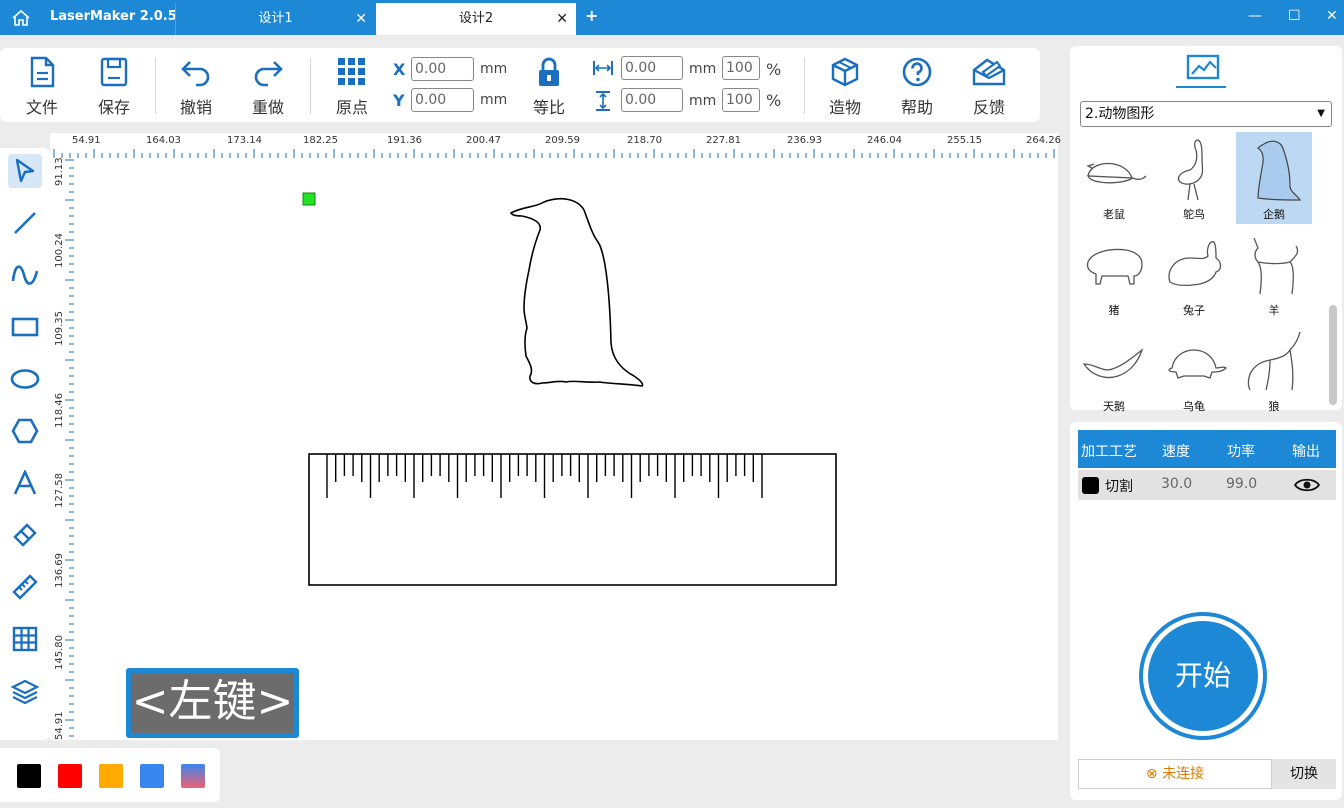 The height and width of the screenshot is (808, 1344). What do you see at coordinates (916, 107) in the screenshot?
I see `help-label: 帮助` at bounding box center [916, 107].